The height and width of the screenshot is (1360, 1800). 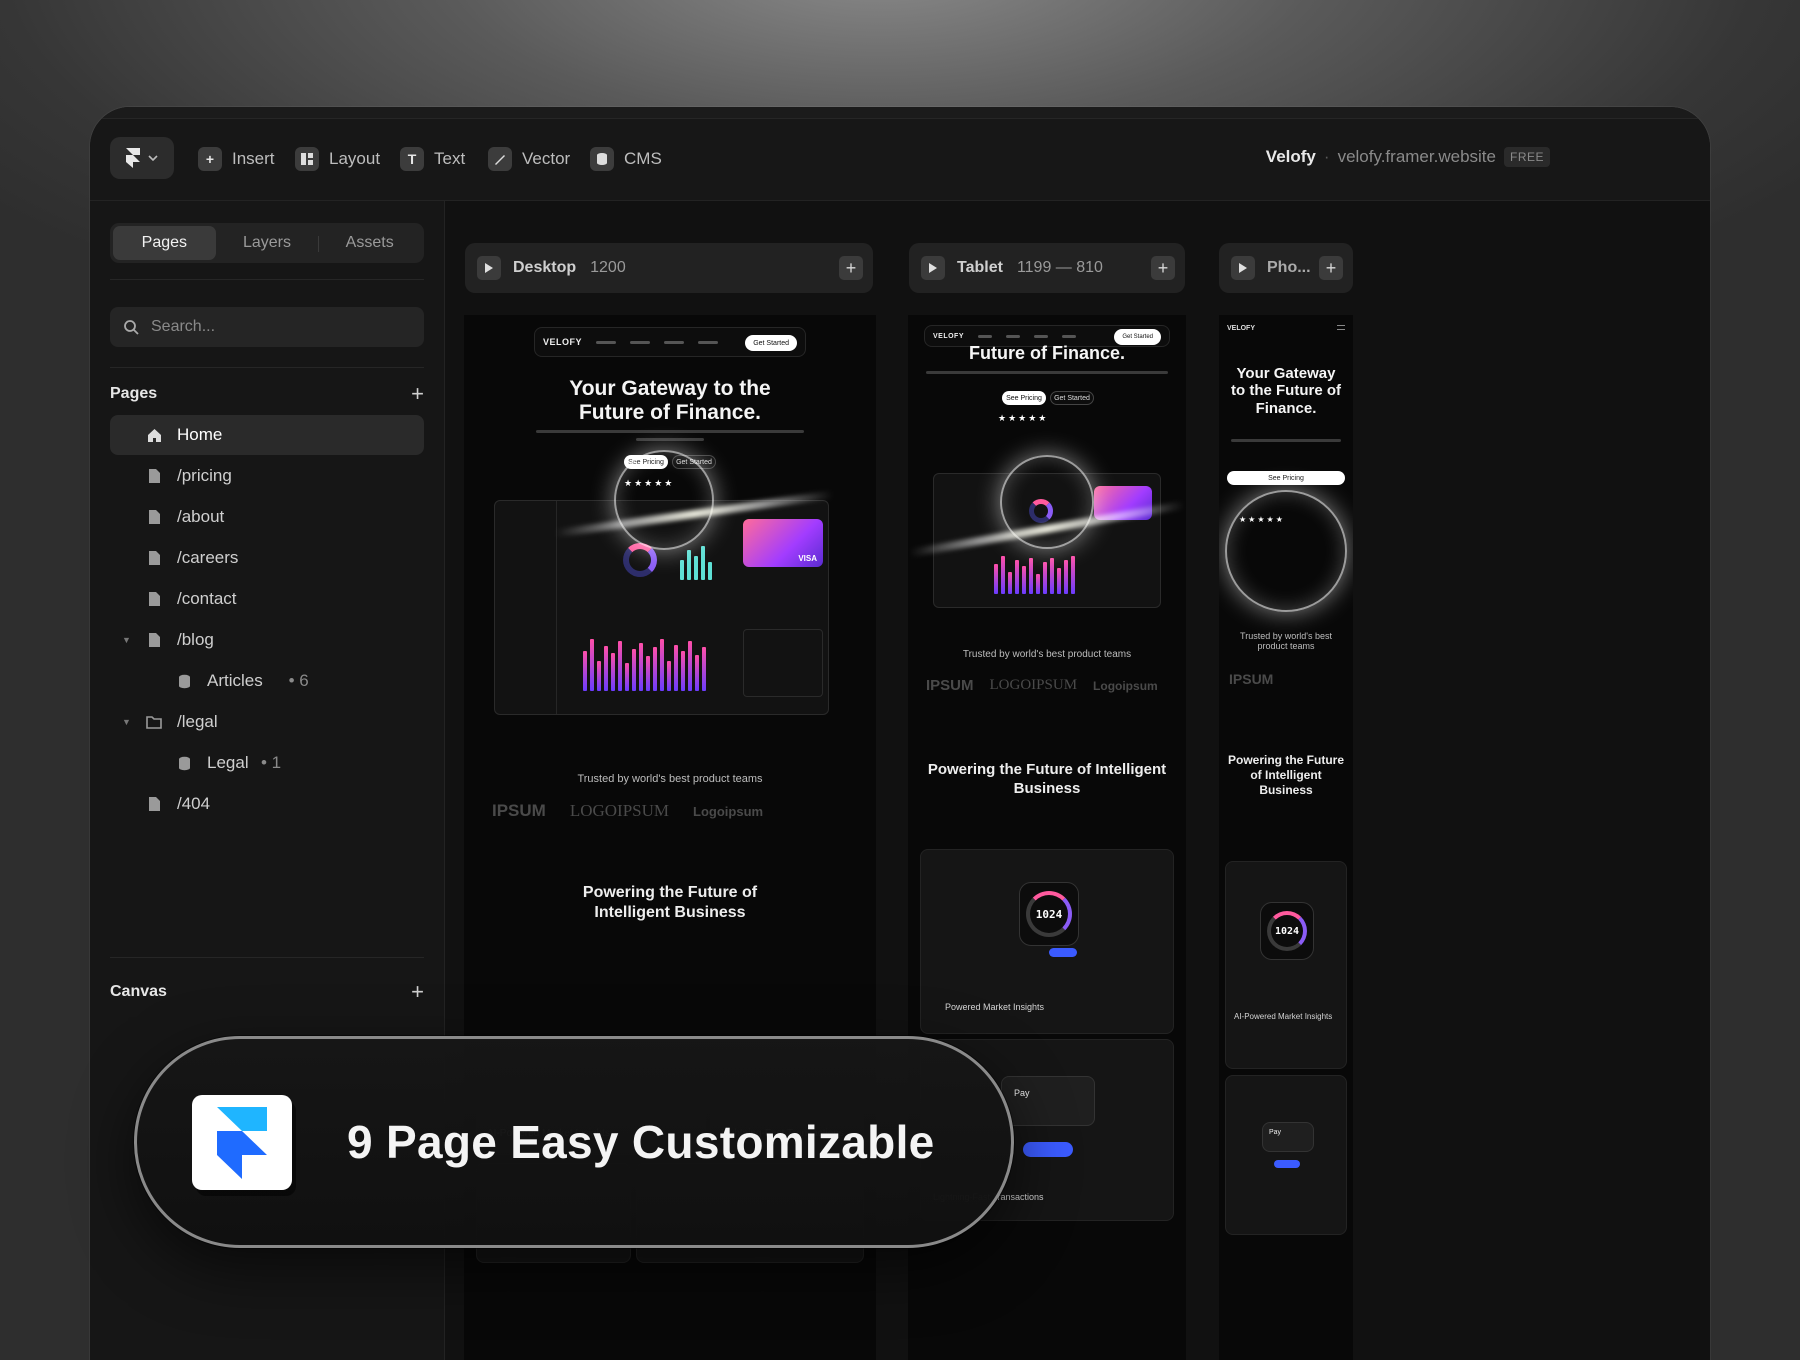 I want to click on layout-label: Layout, so click(x=355, y=158).